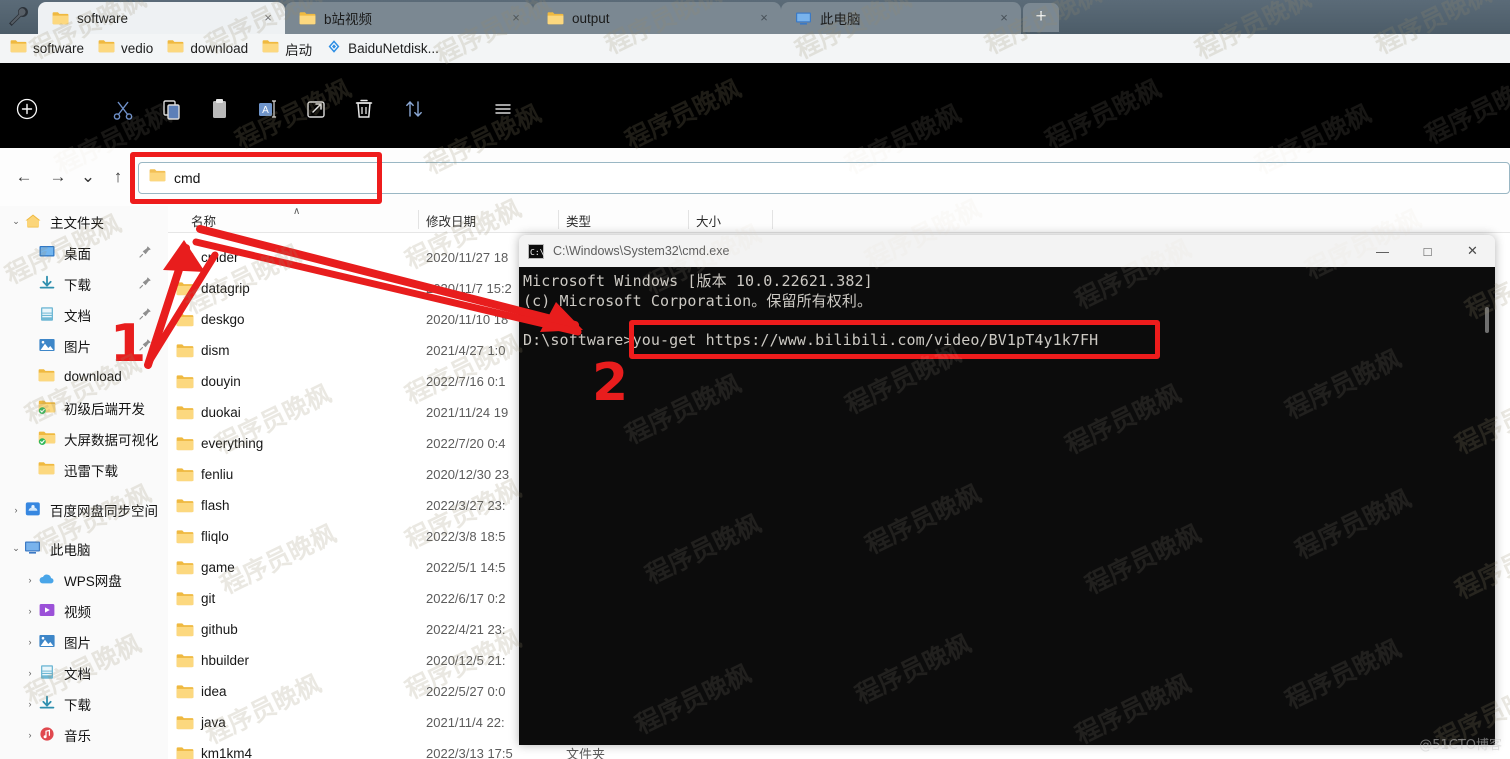  What do you see at coordinates (1487, 320) in the screenshot?
I see `console-scrollbar-thumb` at bounding box center [1487, 320].